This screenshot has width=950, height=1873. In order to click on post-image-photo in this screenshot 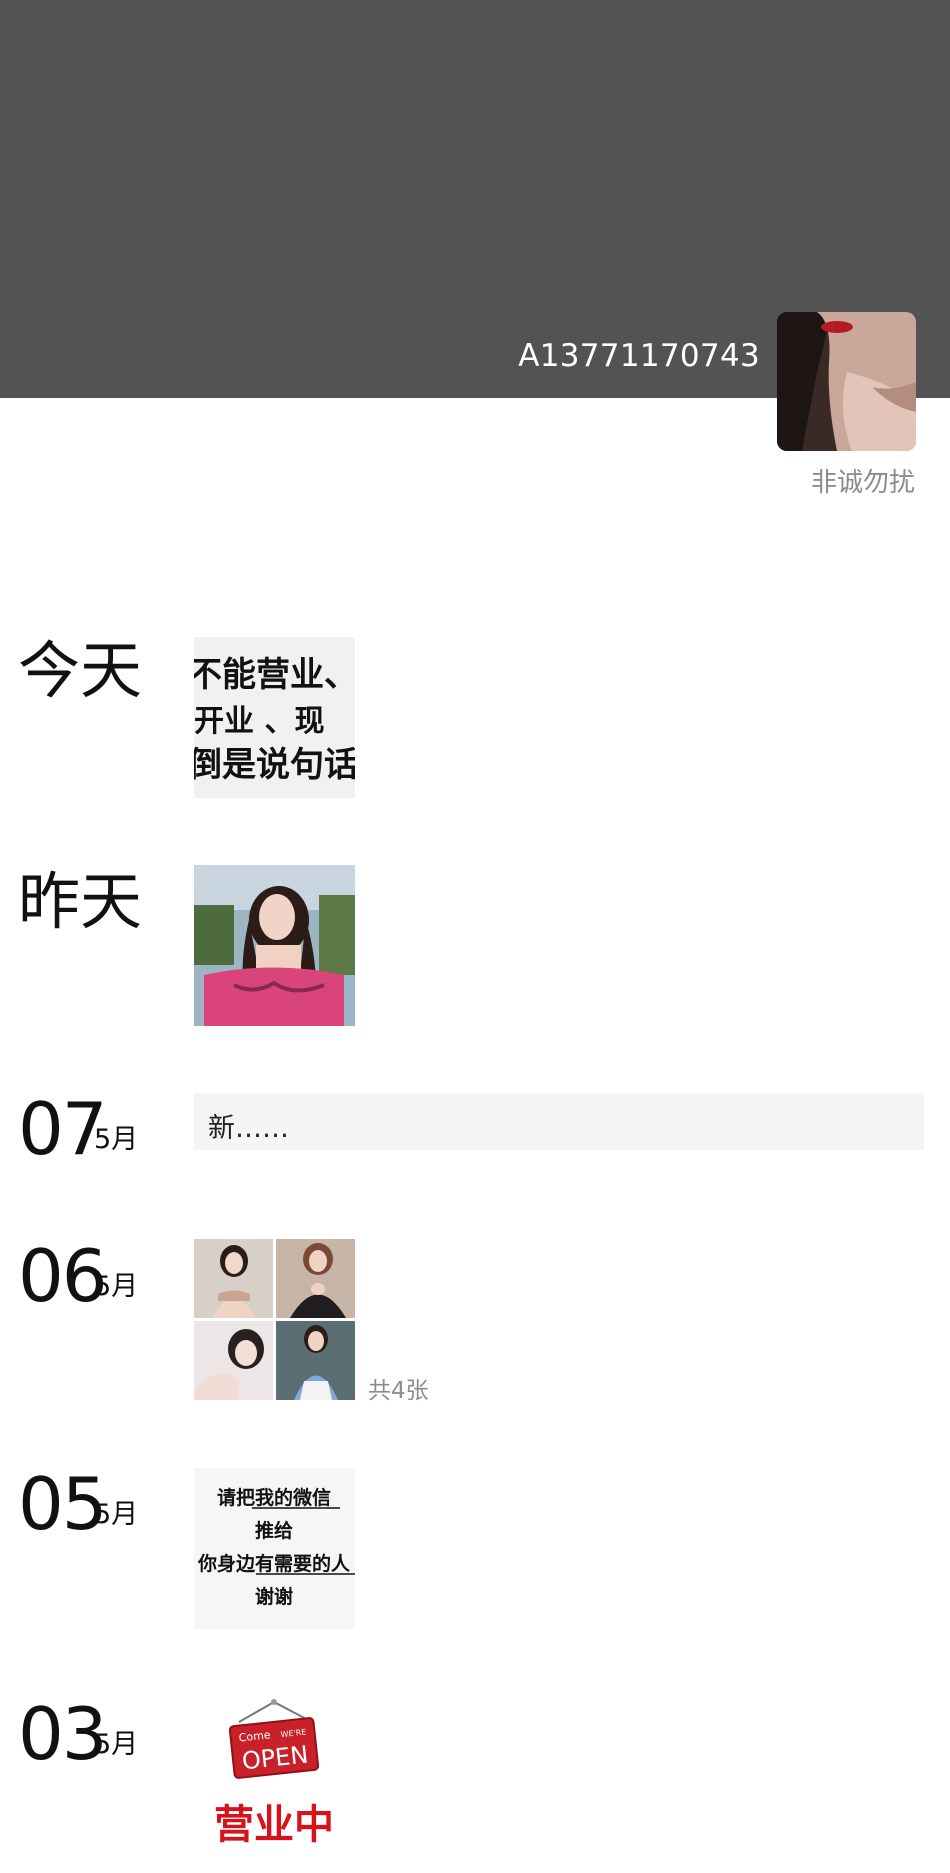, I will do `click(274, 945)`.